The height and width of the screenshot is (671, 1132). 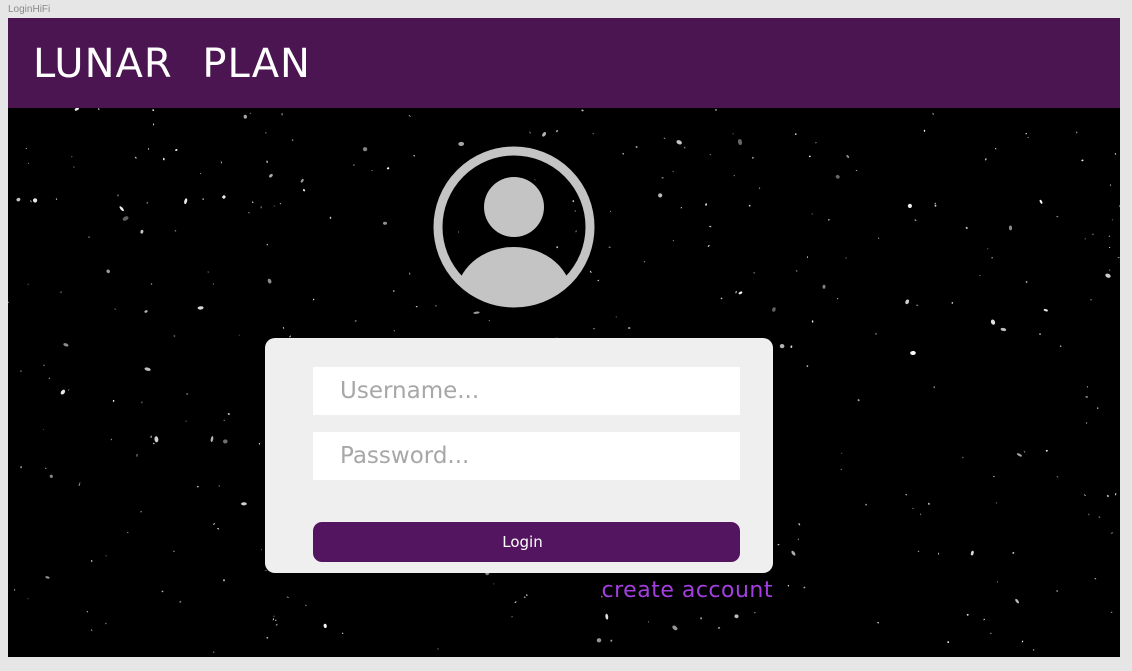 What do you see at coordinates (514, 227) in the screenshot?
I see `user-avatar-icon` at bounding box center [514, 227].